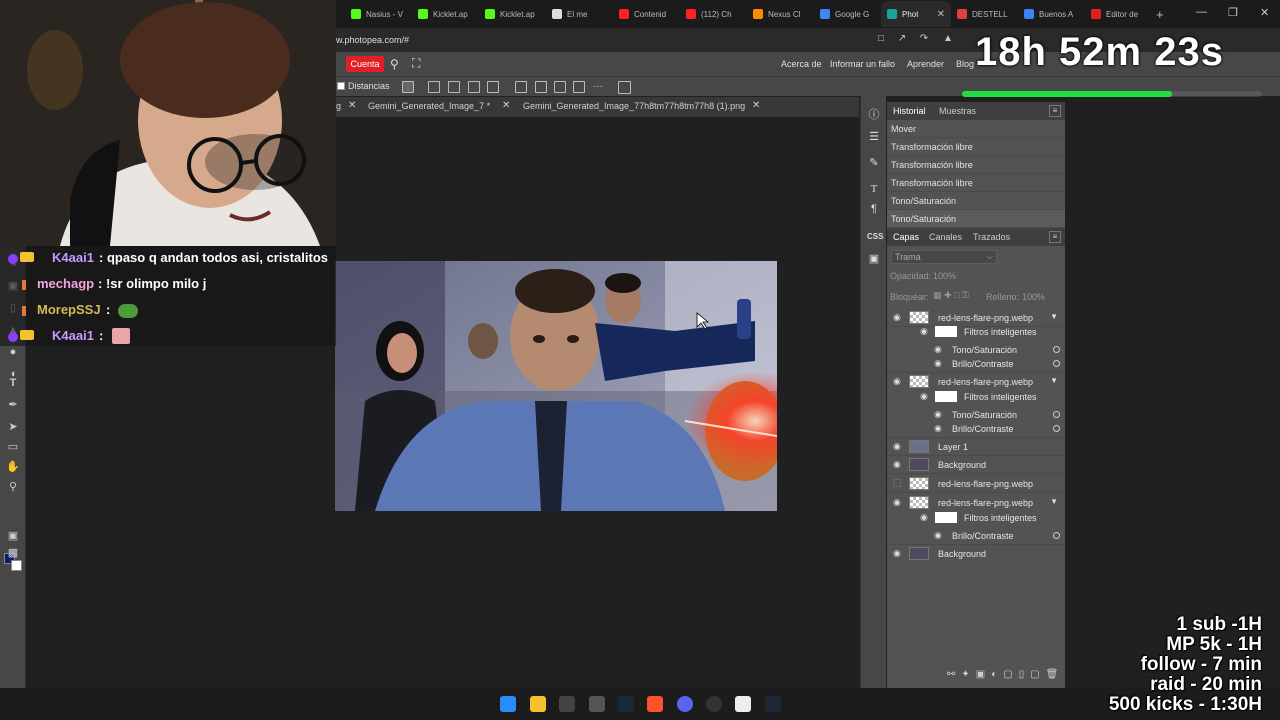 This screenshot has width=1280, height=720. What do you see at coordinates (16, 565) in the screenshot?
I see `background-color-swatch` at bounding box center [16, 565].